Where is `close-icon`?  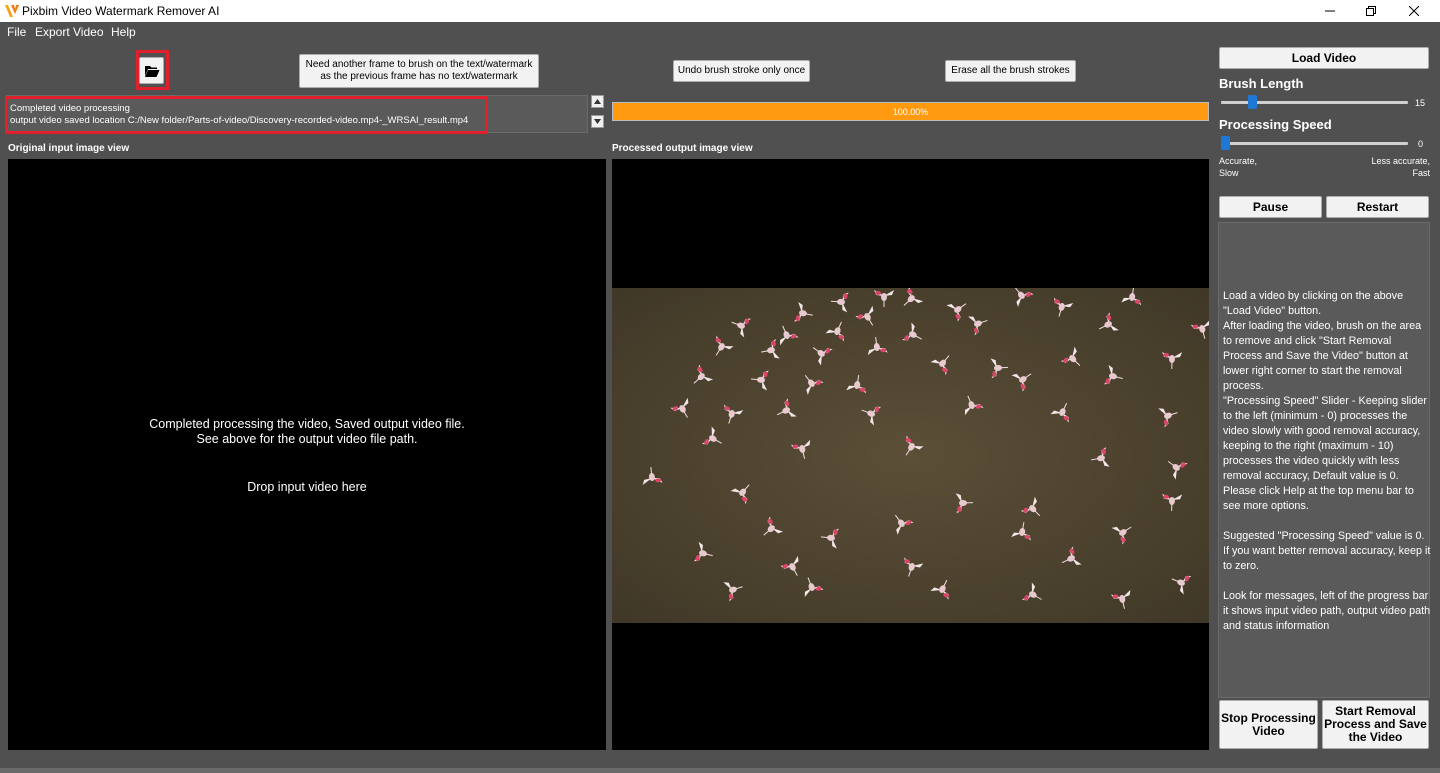 close-icon is located at coordinates (1414, 11).